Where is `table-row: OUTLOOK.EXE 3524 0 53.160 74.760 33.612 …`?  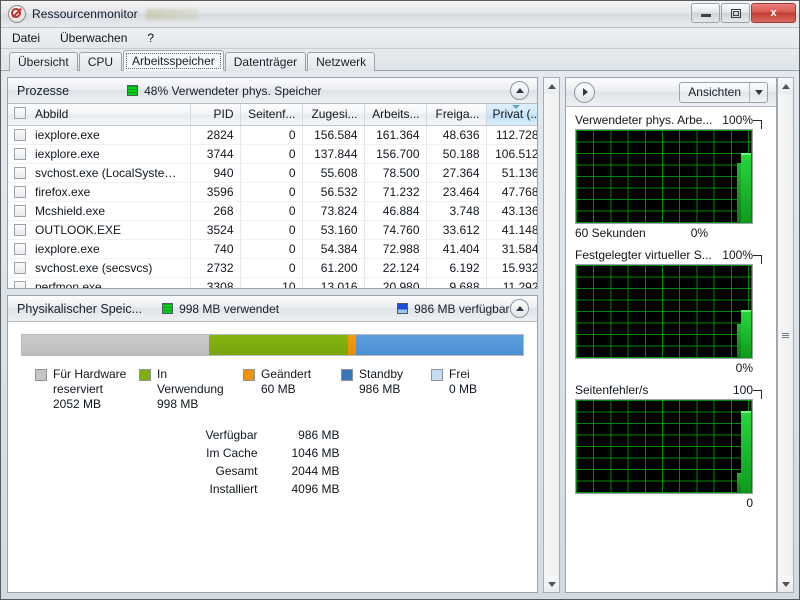 table-row: OUTLOOK.EXE 3524 0 53.160 74.760 33.612 … is located at coordinates (272, 230).